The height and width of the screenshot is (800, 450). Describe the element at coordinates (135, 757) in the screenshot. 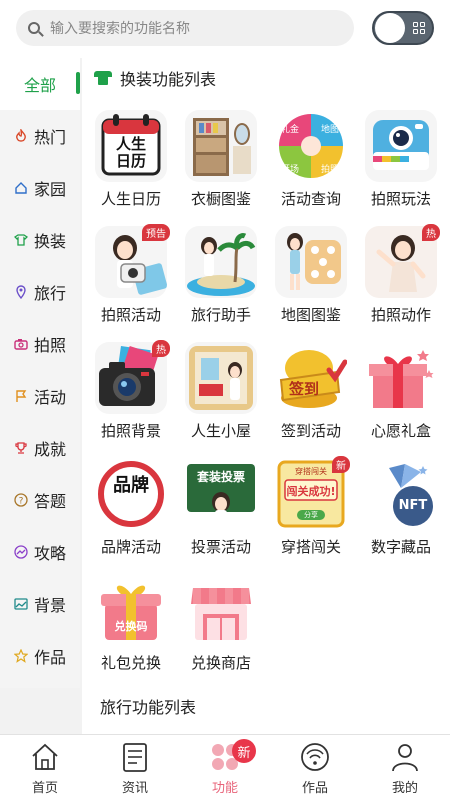

I see `news-icon` at that location.